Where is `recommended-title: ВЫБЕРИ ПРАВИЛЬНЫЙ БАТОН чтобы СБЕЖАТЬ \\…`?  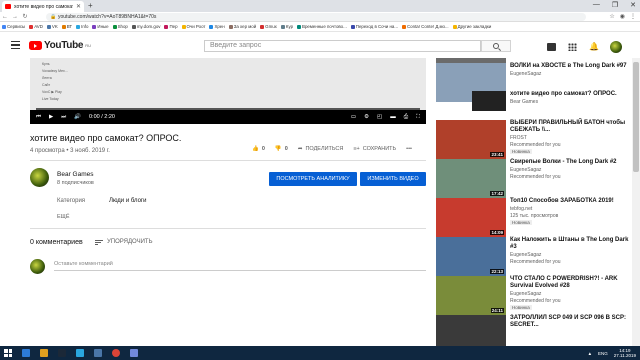 recommended-title: ВЫБЕРИ ПРАВИЛЬНЫЙ БАТОН чтобы СБЕЖАТЬ \\… is located at coordinates (570, 127).